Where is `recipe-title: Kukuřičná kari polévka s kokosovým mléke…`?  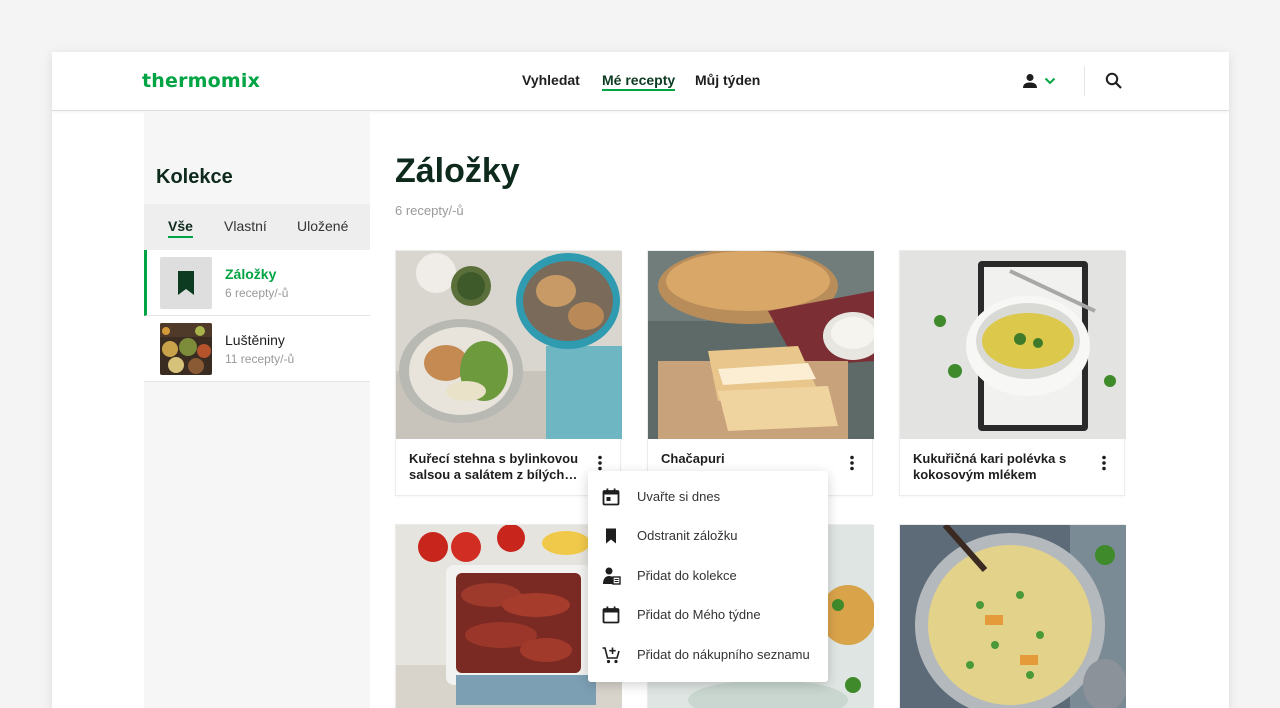
recipe-title: Kukuřičná kari polévka s kokosovým mléke… is located at coordinates (998, 467).